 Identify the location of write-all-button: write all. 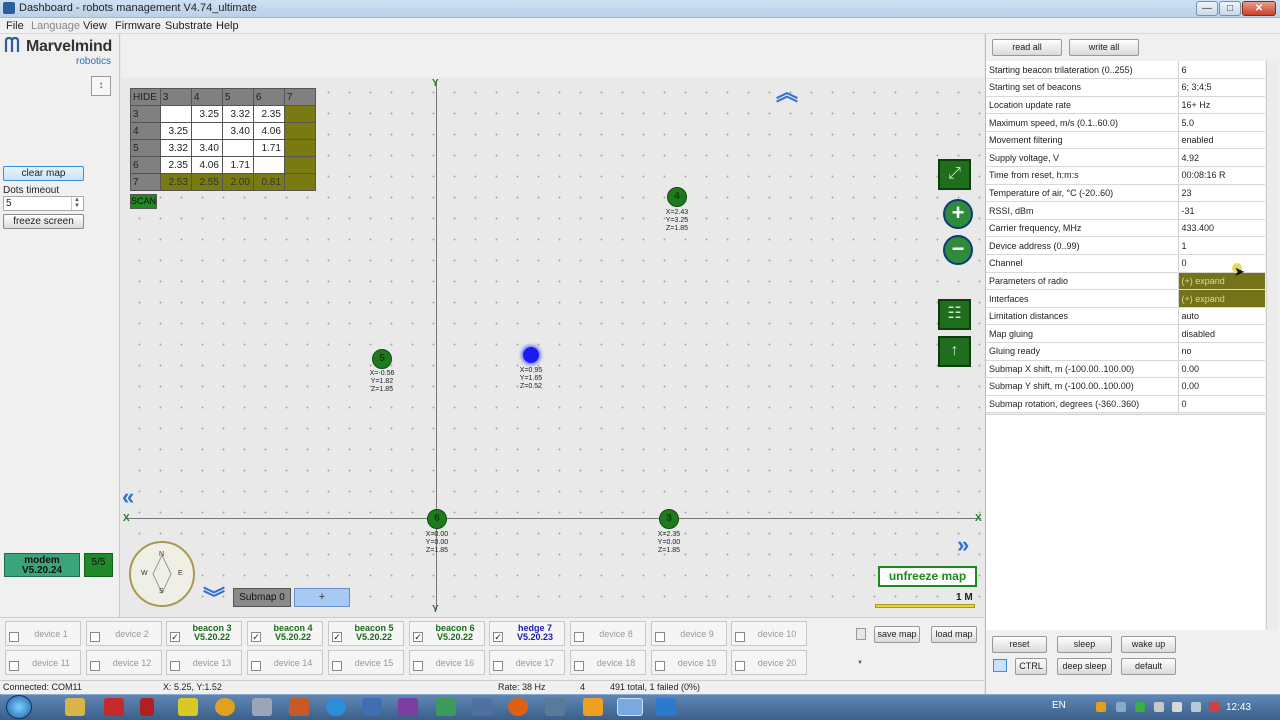
(1104, 47).